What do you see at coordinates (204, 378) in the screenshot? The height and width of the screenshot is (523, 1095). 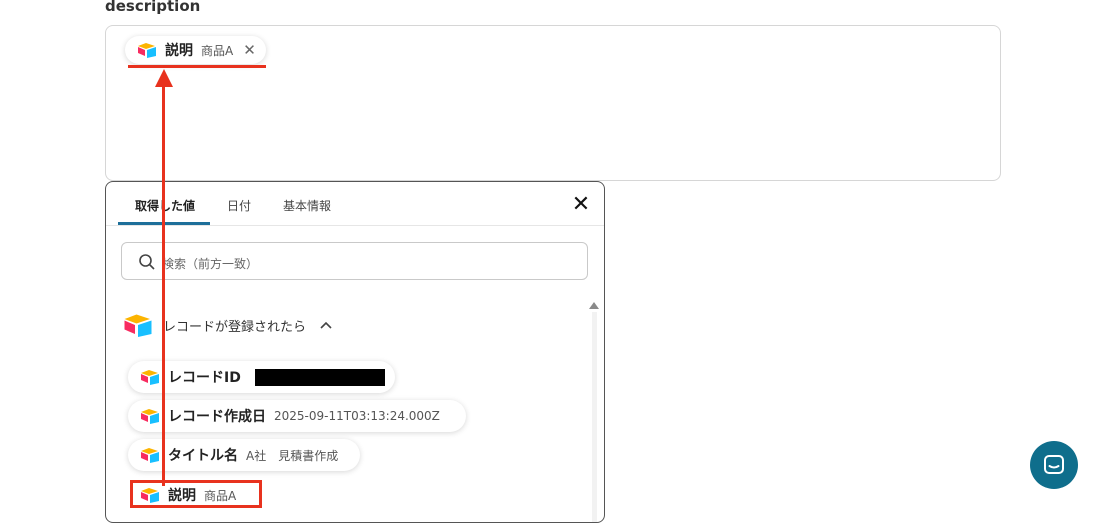 I see `item-name: レコードID` at bounding box center [204, 378].